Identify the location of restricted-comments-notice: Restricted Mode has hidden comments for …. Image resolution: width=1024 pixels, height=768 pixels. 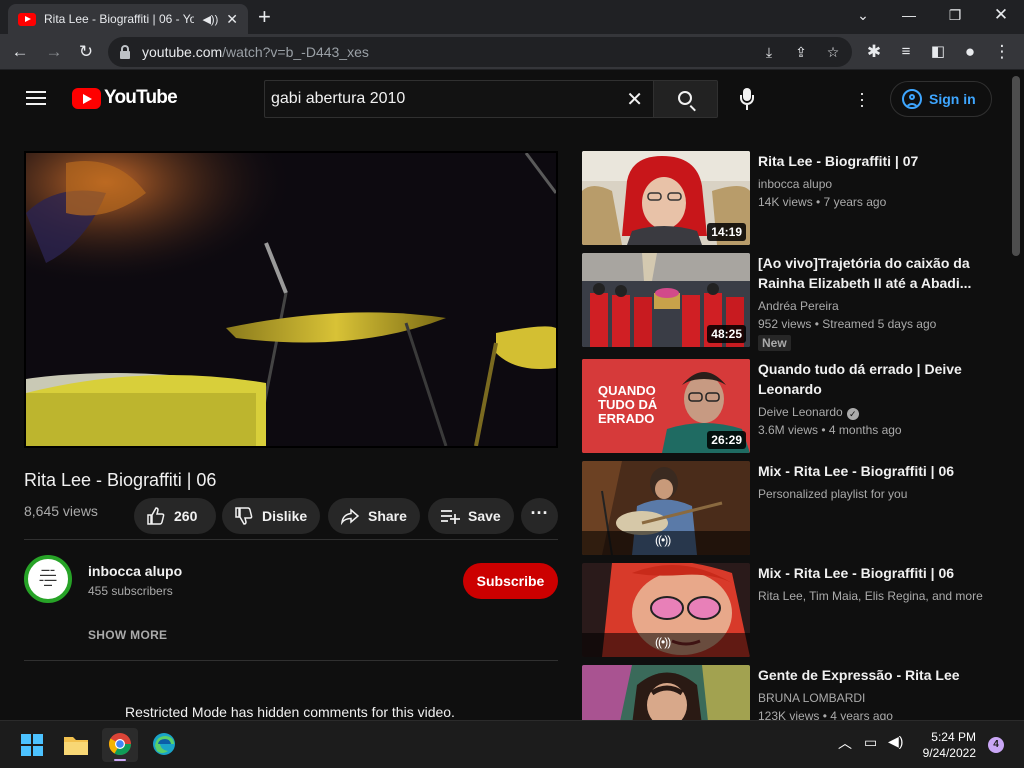
(290, 712).